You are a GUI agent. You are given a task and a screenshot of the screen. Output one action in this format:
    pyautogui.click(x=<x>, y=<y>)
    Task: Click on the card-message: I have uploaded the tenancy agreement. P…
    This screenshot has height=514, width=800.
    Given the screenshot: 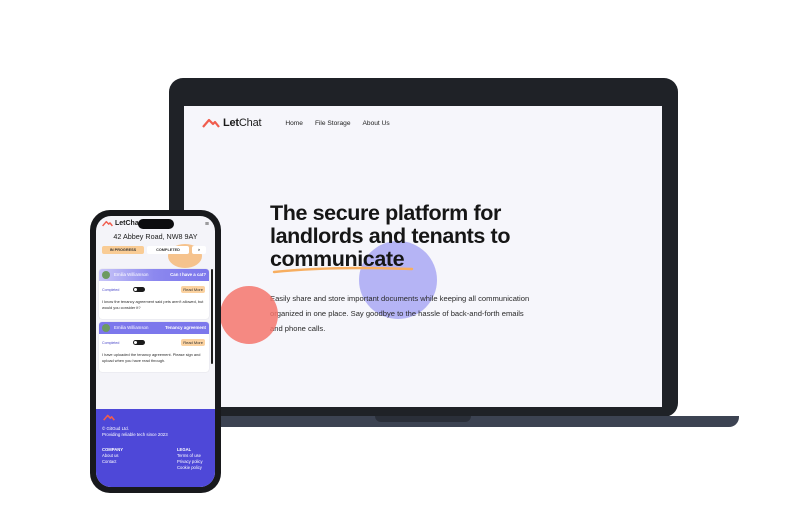 What is the action you would take?
    pyautogui.click(x=151, y=357)
    